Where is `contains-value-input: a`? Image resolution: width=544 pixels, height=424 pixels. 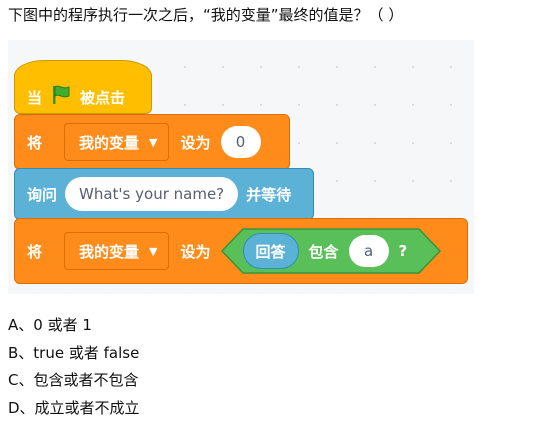
contains-value-input: a is located at coordinates (368, 251).